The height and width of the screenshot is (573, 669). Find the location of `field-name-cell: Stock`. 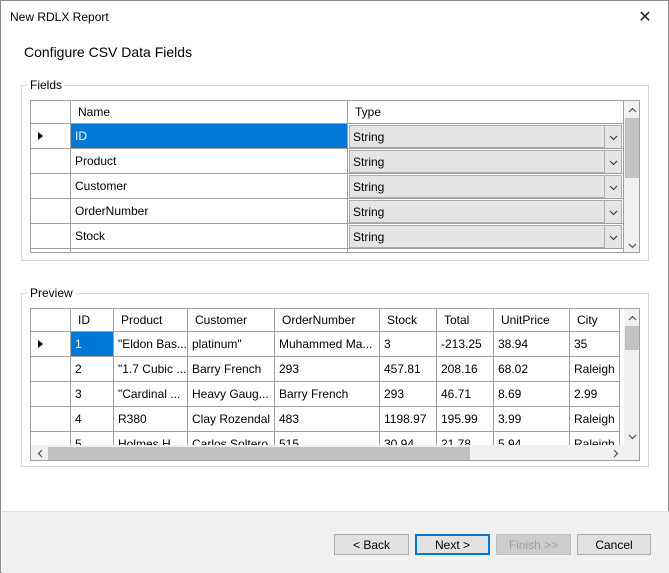

field-name-cell: Stock is located at coordinates (209, 236).